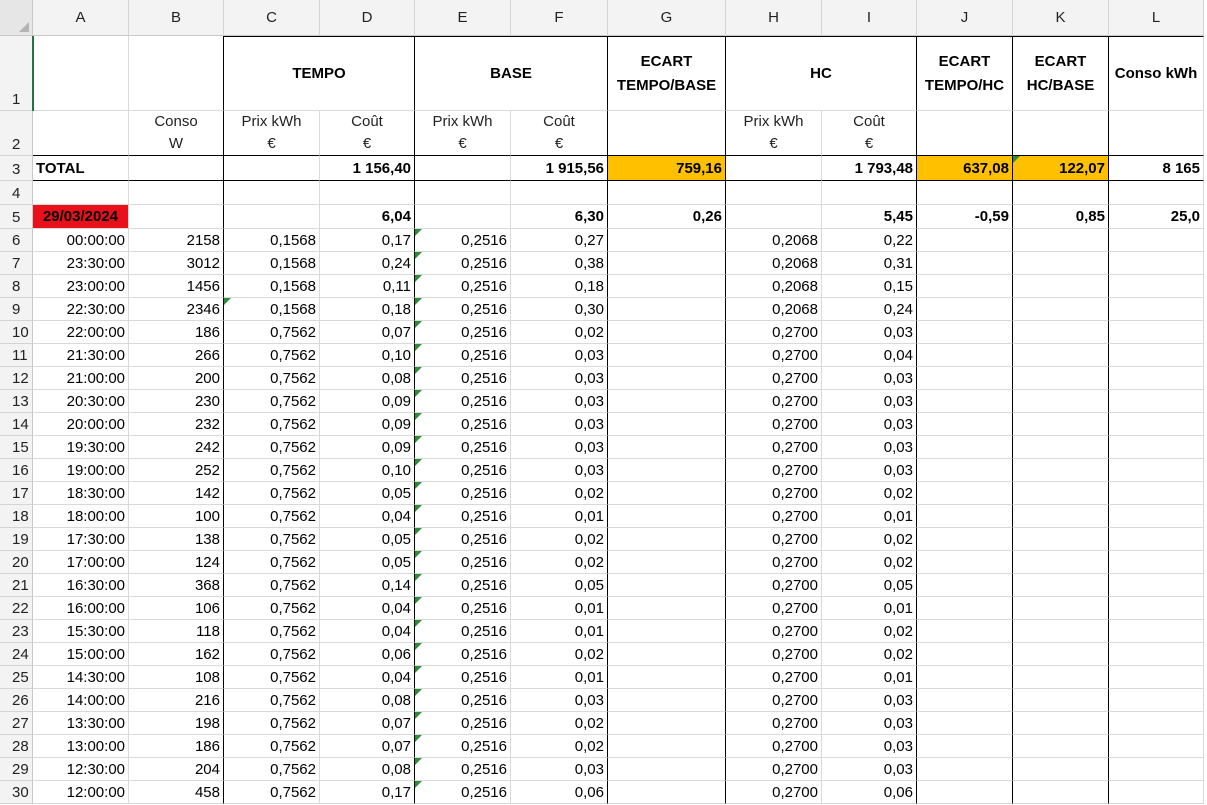 The height and width of the screenshot is (805, 1207). Describe the element at coordinates (16, 240) in the screenshot. I see `row-header-6: 6` at that location.